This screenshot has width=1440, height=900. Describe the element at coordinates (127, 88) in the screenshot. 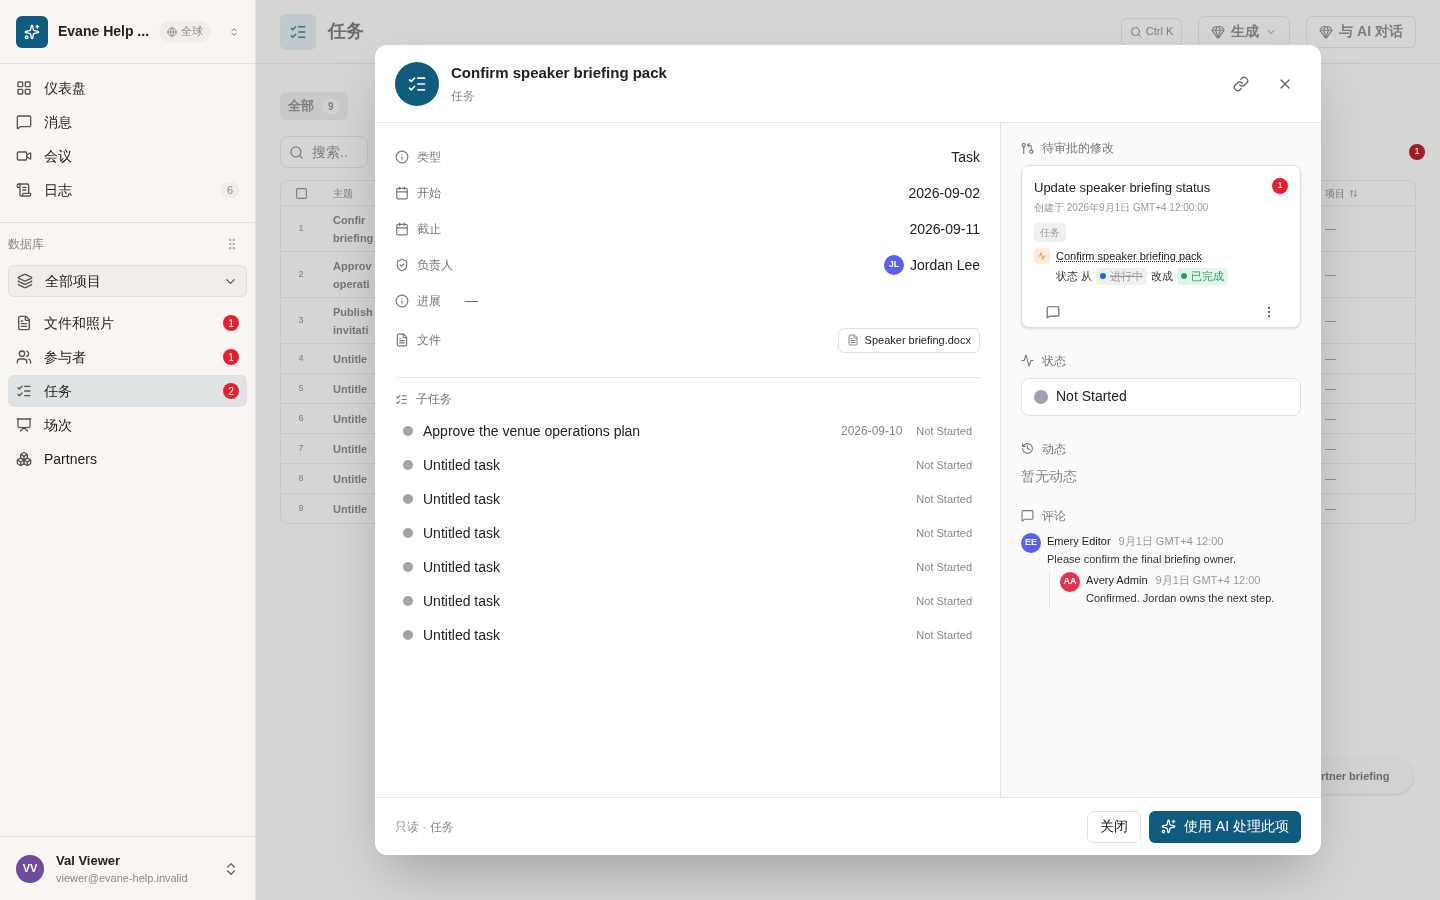

I see `sidebar-item: 仪表盘` at that location.